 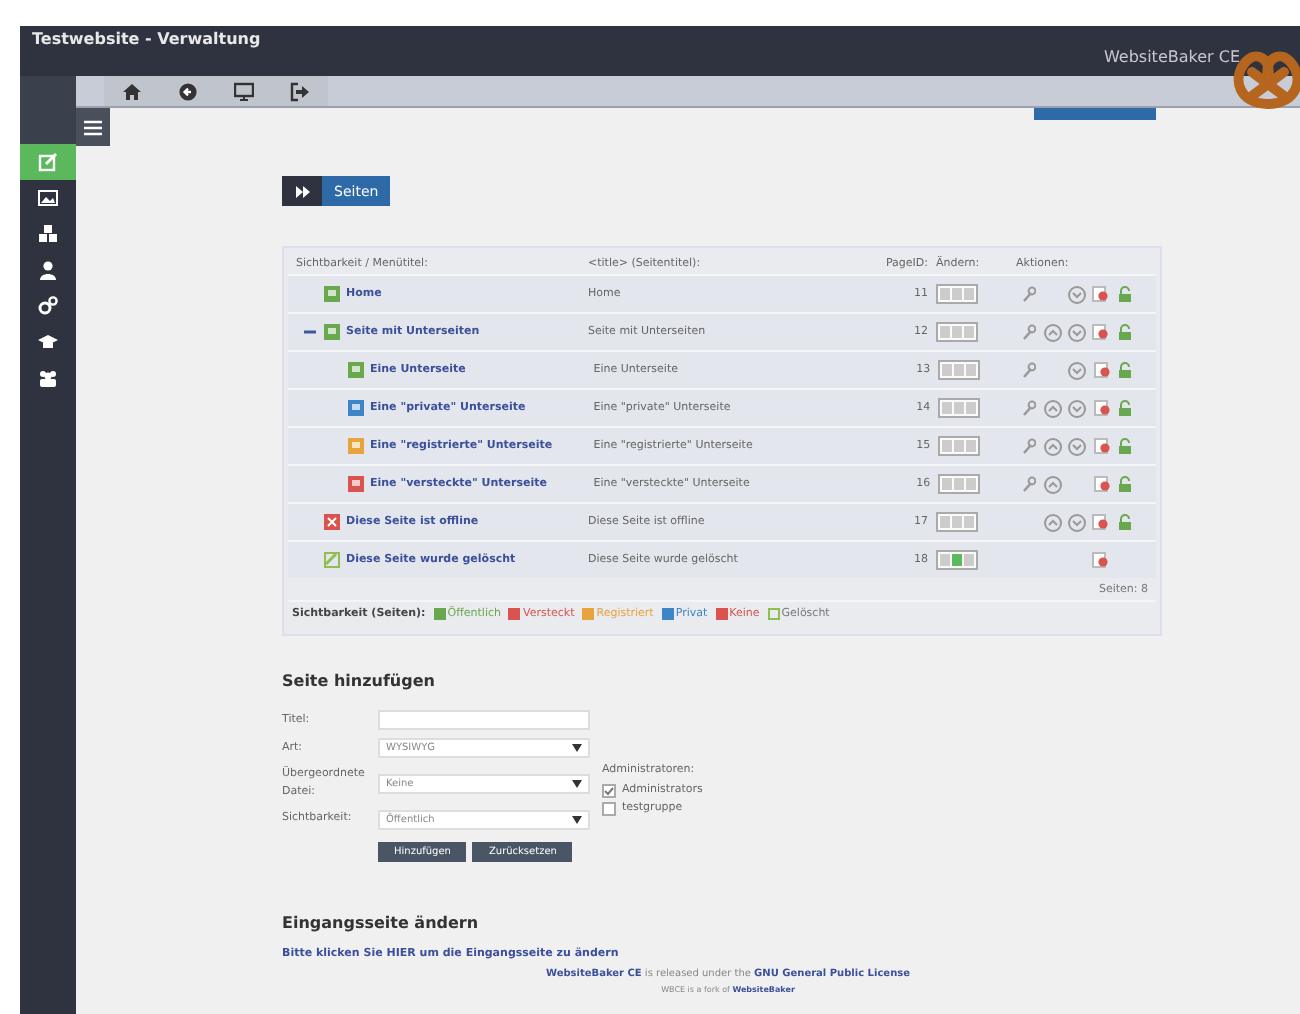 I want to click on site-title: Testwebsite - Verwaltung, so click(x=146, y=39).